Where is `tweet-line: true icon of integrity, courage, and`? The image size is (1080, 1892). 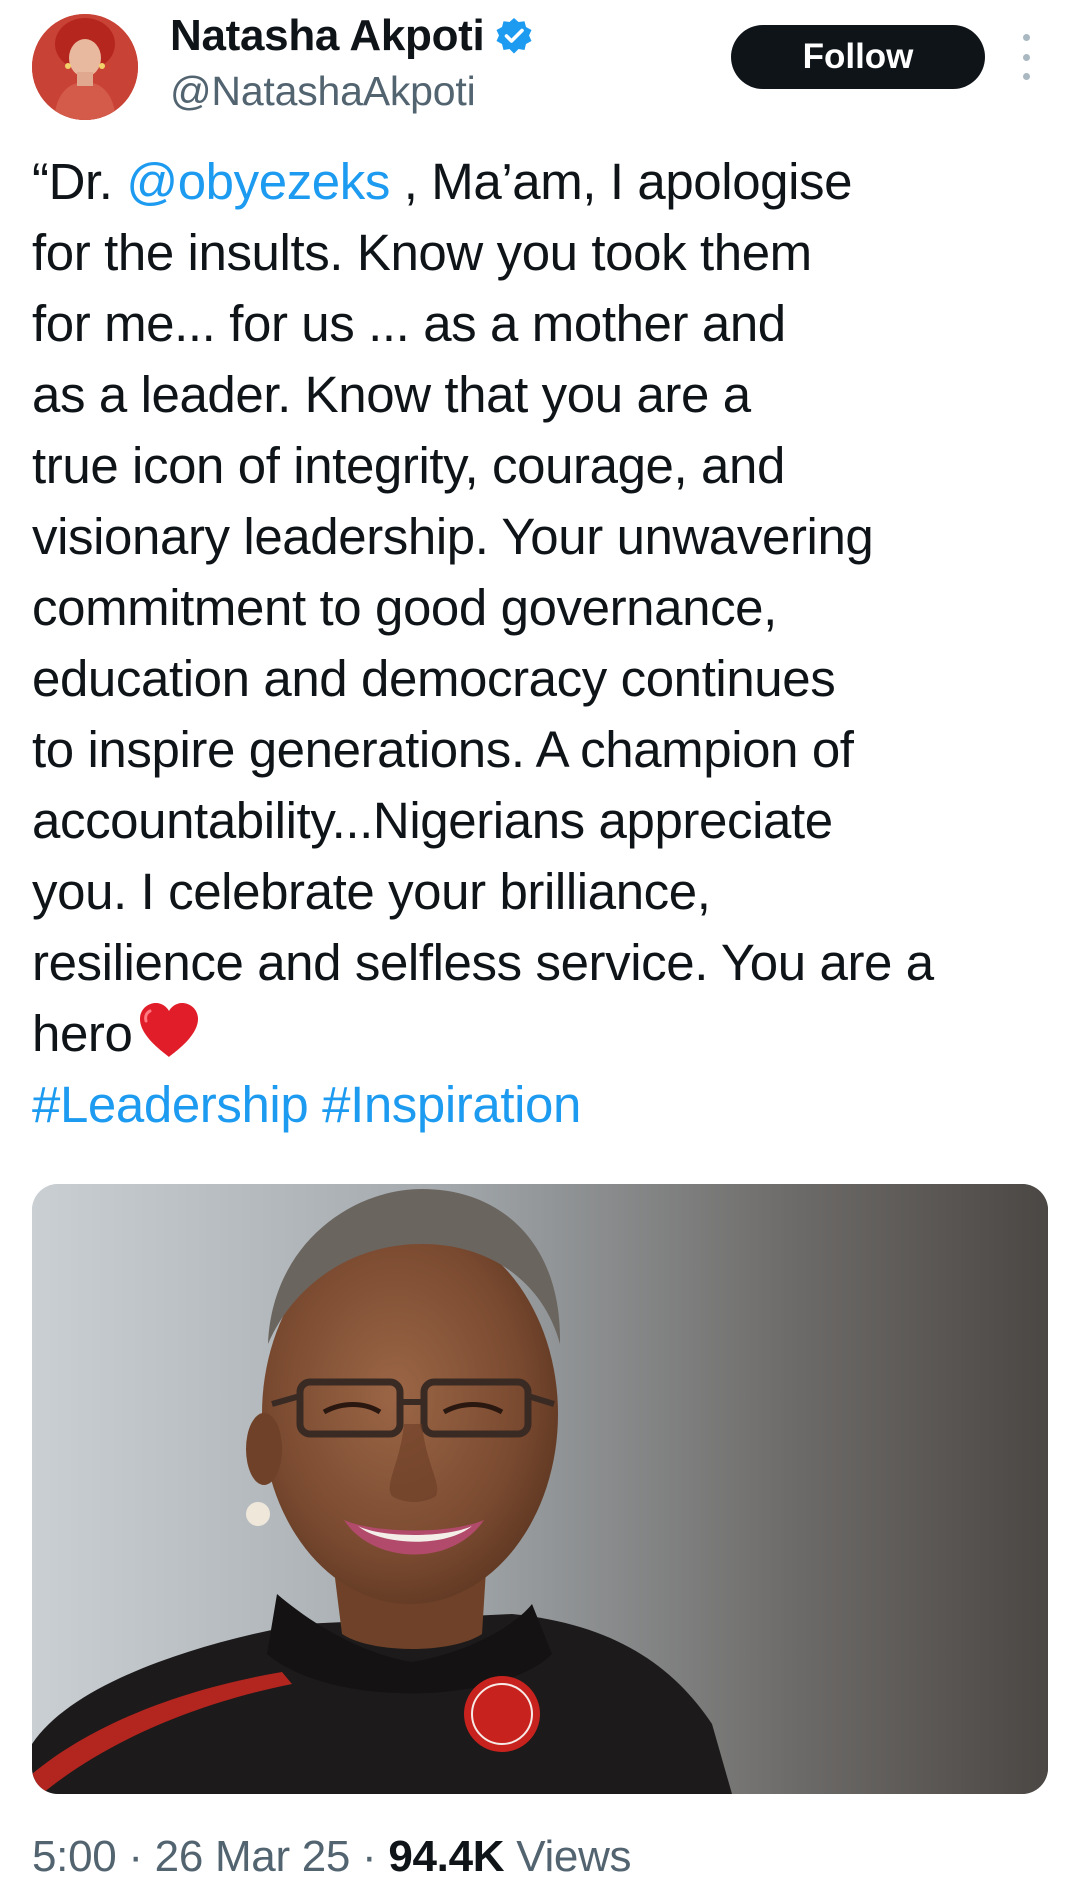 tweet-line: true icon of integrity, courage, and is located at coordinates (408, 465).